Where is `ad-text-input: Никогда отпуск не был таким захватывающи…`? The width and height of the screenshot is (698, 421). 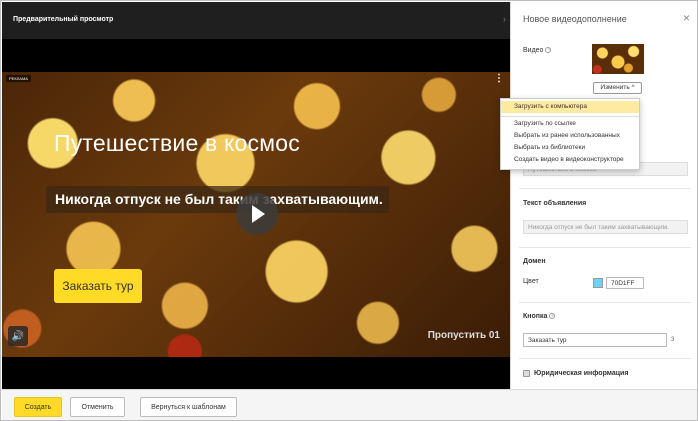
ad-text-input: Никогда отпуск не был таким захватывающи… is located at coordinates (605, 227).